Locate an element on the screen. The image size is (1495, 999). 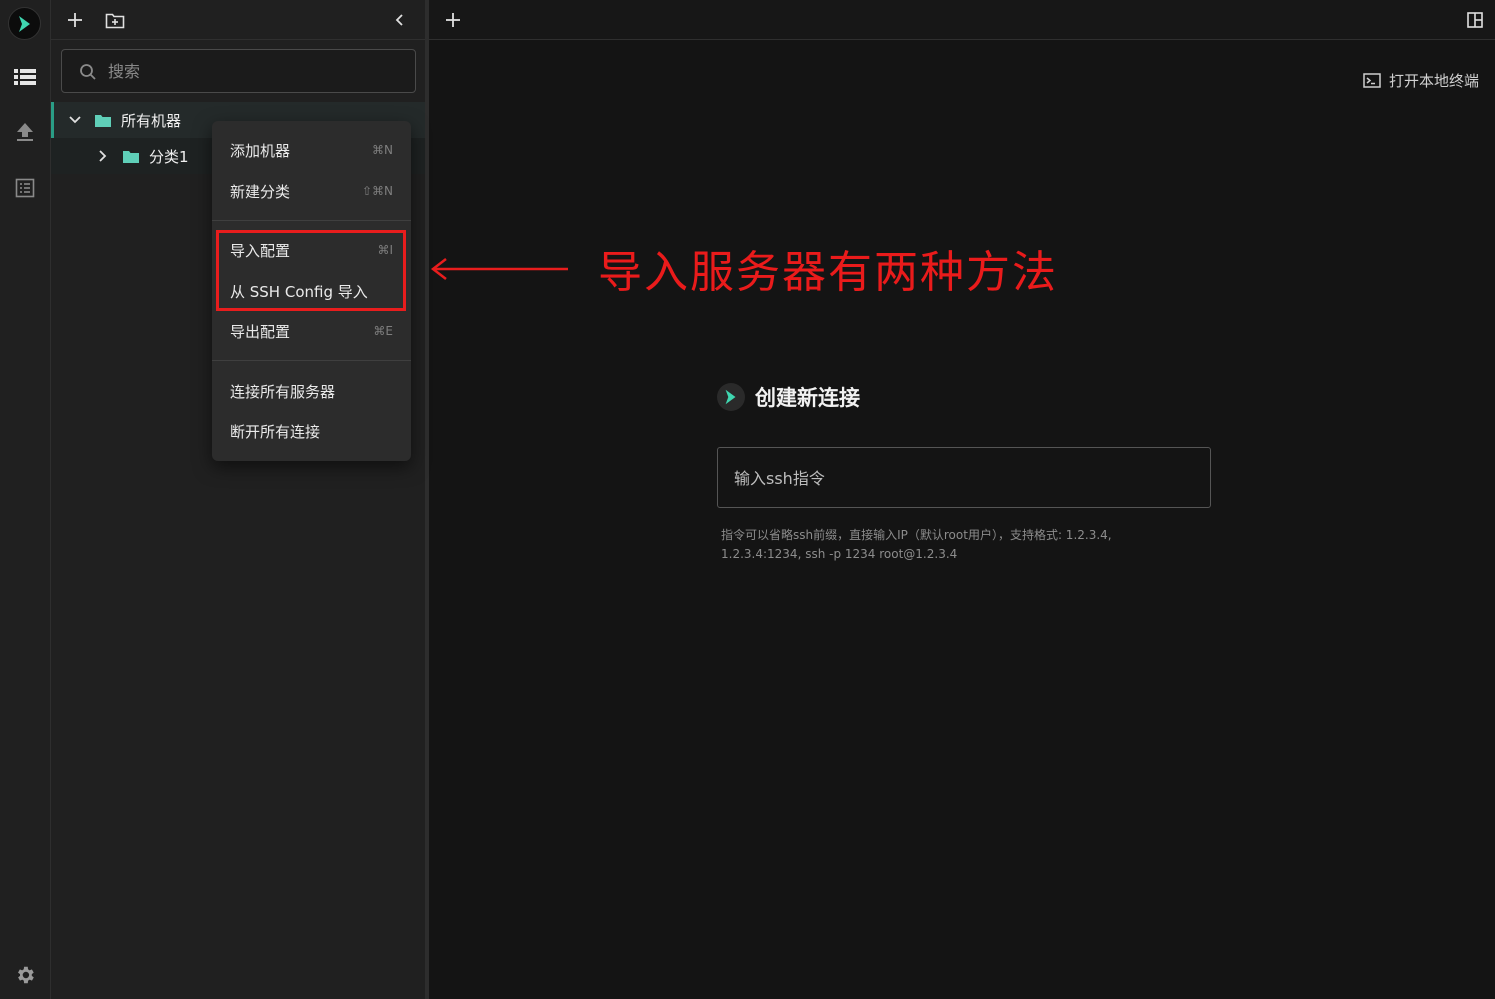
ssh-command-box is located at coordinates (964, 477).